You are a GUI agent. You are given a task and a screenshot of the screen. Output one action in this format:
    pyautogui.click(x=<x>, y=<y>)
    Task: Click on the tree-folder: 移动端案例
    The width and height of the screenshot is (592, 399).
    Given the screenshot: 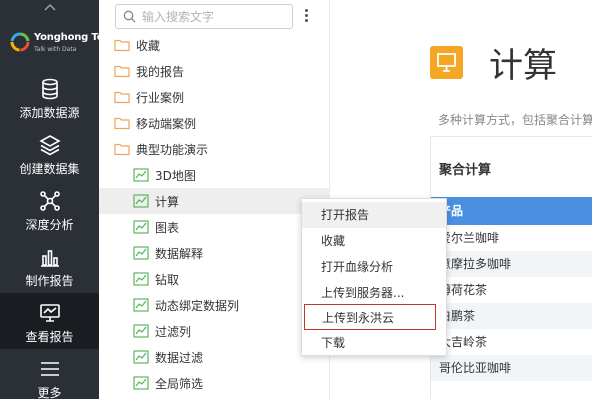 What is the action you would take?
    pyautogui.click(x=214, y=123)
    